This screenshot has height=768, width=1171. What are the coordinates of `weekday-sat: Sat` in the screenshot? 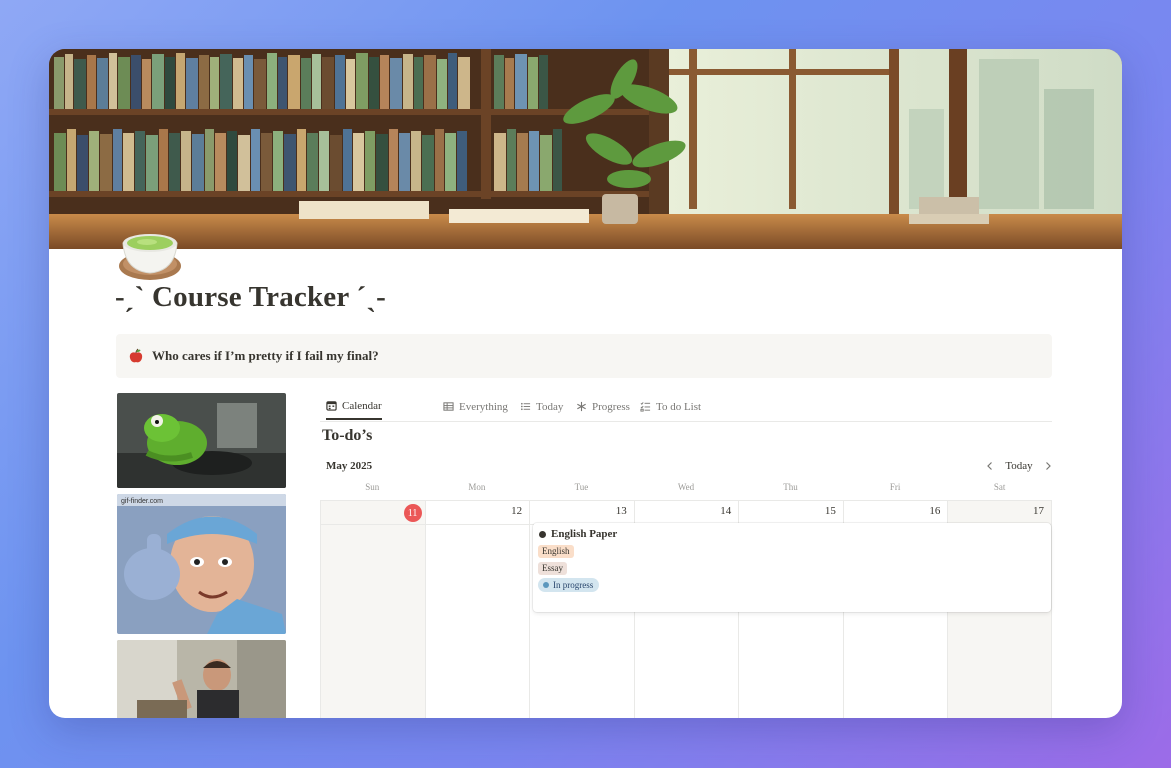 It's located at (999, 487).